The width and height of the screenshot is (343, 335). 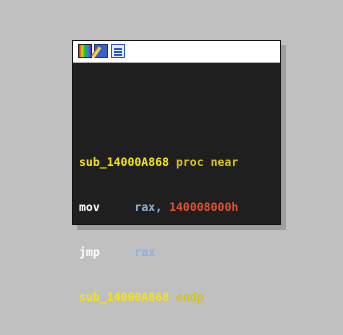 What do you see at coordinates (189, 297) in the screenshot?
I see `endp-directive: endp` at bounding box center [189, 297].